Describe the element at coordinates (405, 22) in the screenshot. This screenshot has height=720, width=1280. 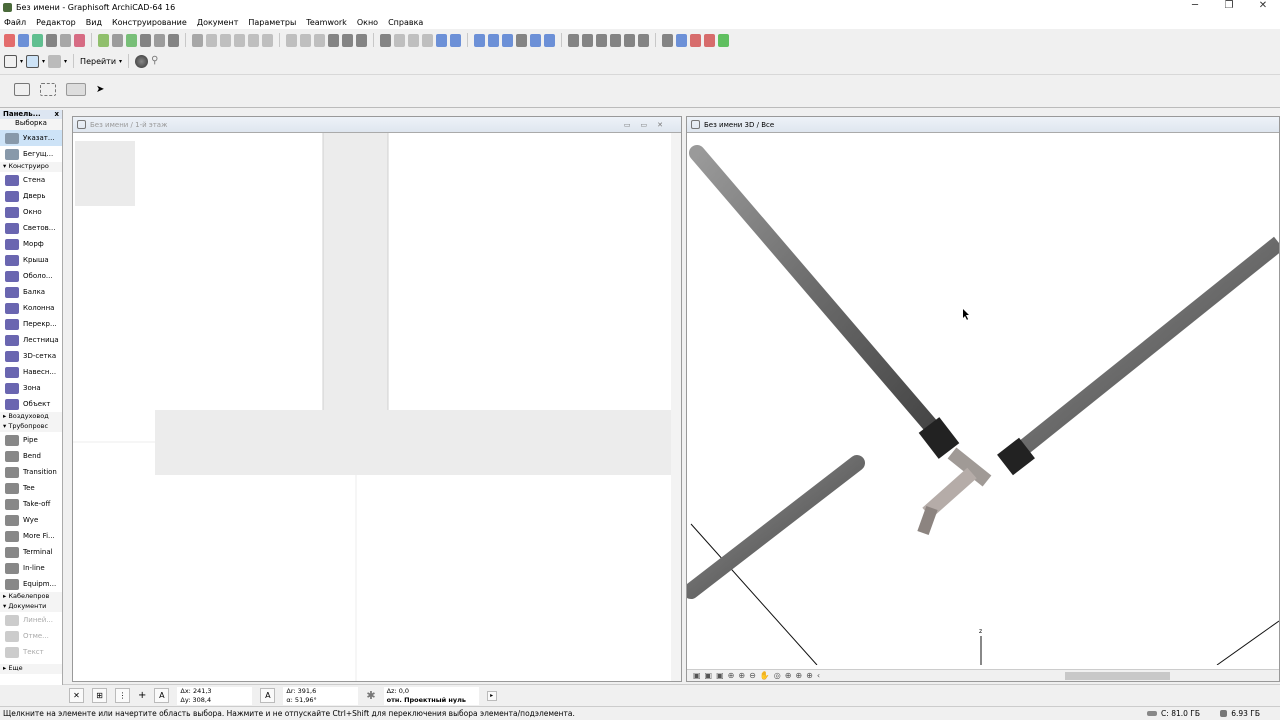
I see `menu-help: Справка` at that location.